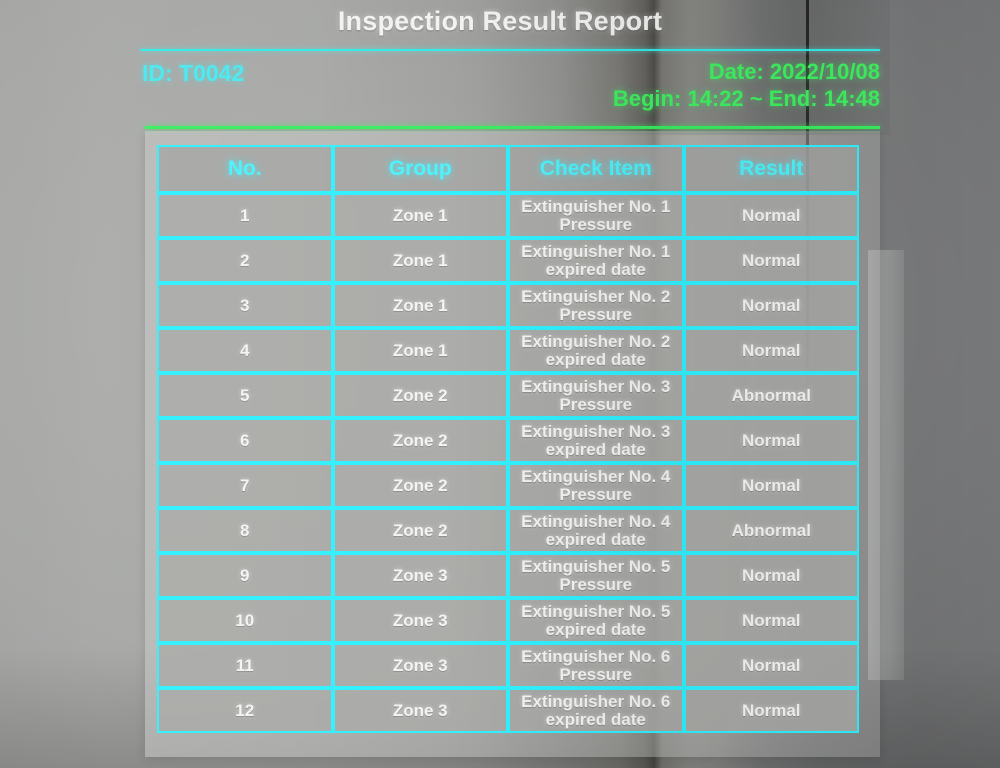 The width and height of the screenshot is (1000, 768). I want to click on report-id: ID: T0042, so click(193, 73).